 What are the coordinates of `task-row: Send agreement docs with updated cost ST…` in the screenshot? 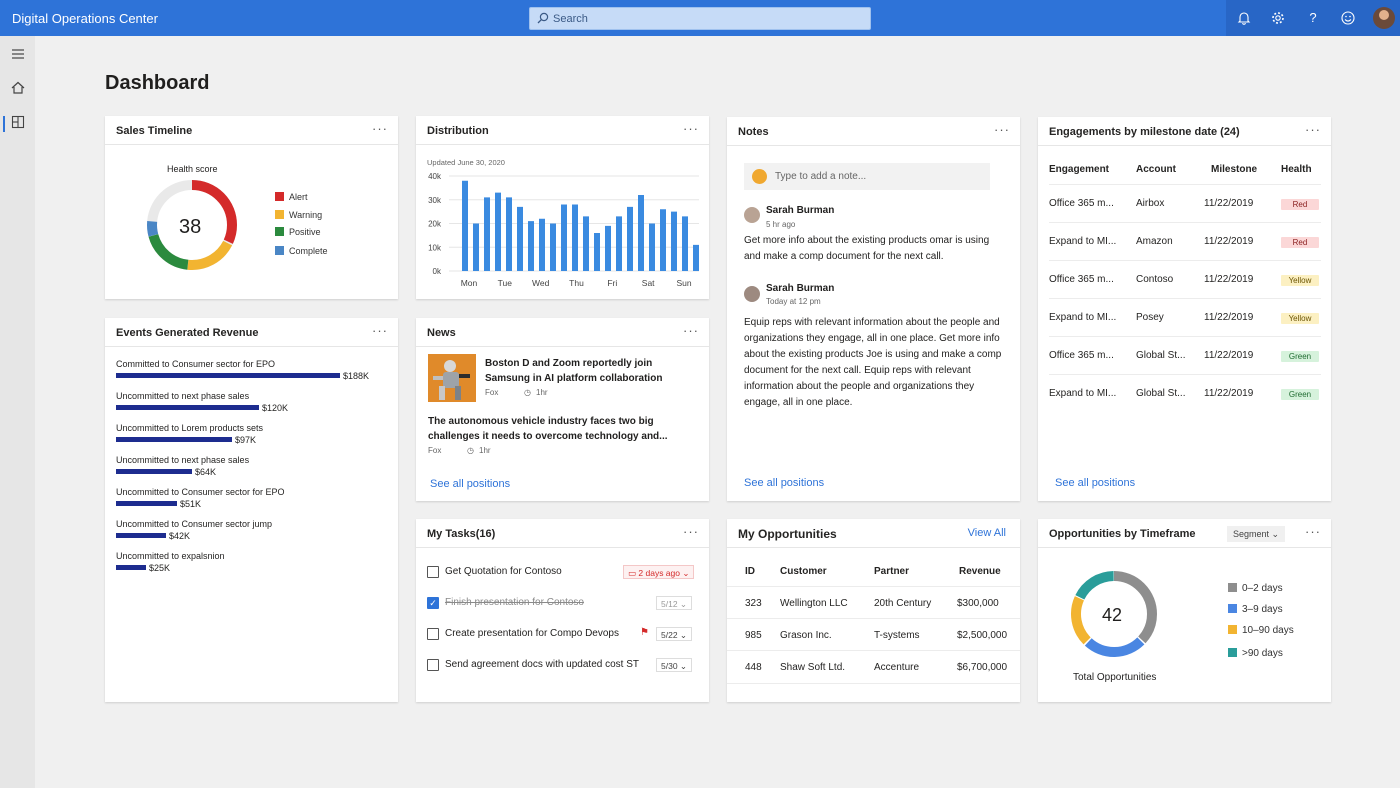 It's located at (562, 666).